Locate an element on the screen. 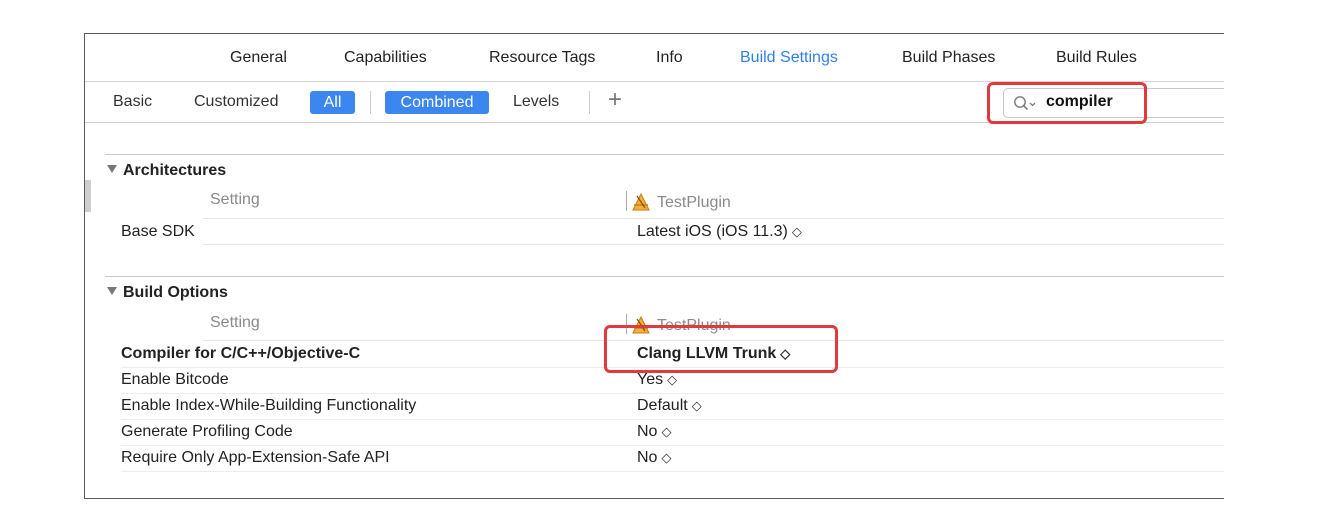 This screenshot has width=1322, height=528. setting-row-profiling-code: Generate Profiling Code No ◇ is located at coordinates (672, 433).